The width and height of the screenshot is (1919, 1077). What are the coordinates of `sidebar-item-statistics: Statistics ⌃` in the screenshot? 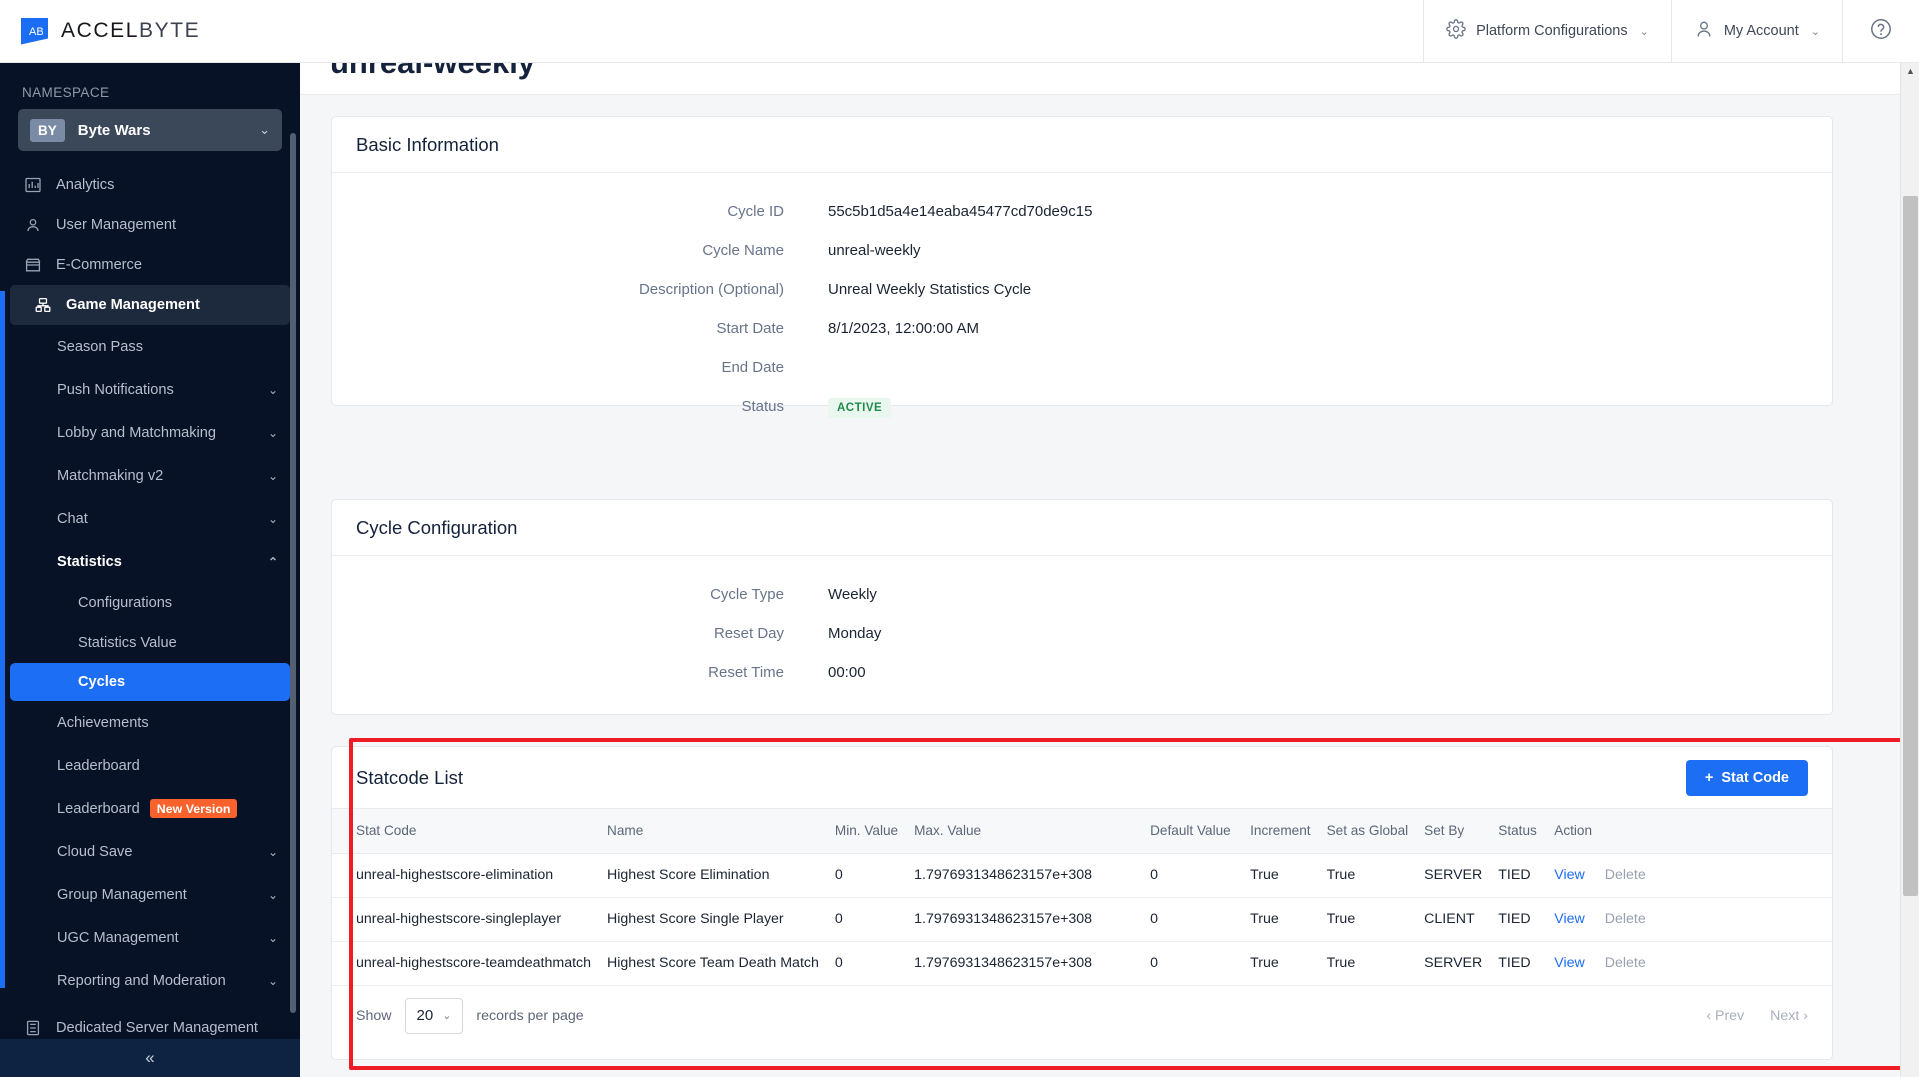 It's located at (150, 561).